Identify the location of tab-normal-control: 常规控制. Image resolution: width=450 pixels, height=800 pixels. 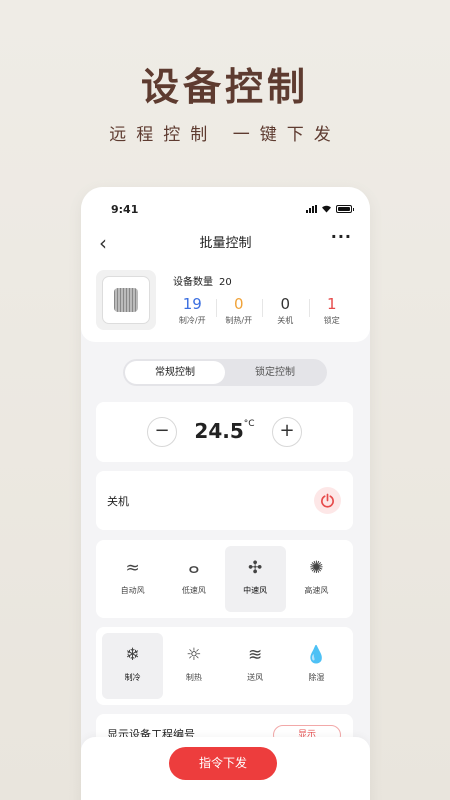
(175, 372).